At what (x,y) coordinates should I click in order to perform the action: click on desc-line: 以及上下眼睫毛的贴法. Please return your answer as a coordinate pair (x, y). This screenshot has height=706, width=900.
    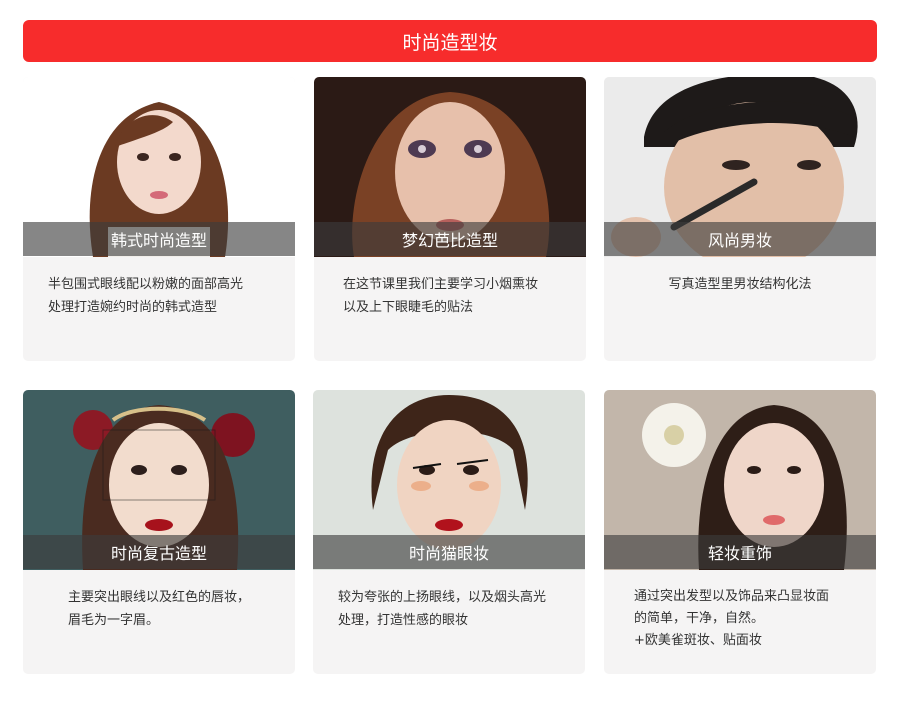
    Looking at the image, I should click on (408, 307).